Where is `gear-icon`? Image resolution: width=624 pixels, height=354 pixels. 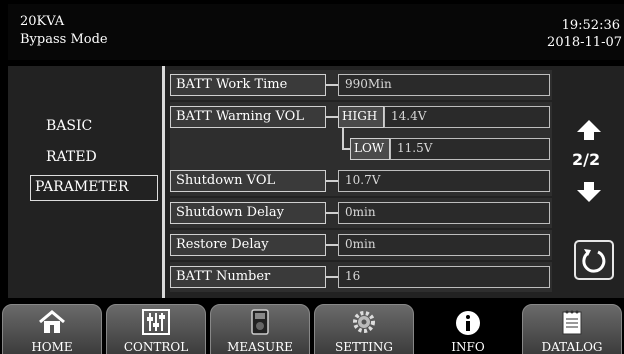
gear-icon is located at coordinates (364, 322).